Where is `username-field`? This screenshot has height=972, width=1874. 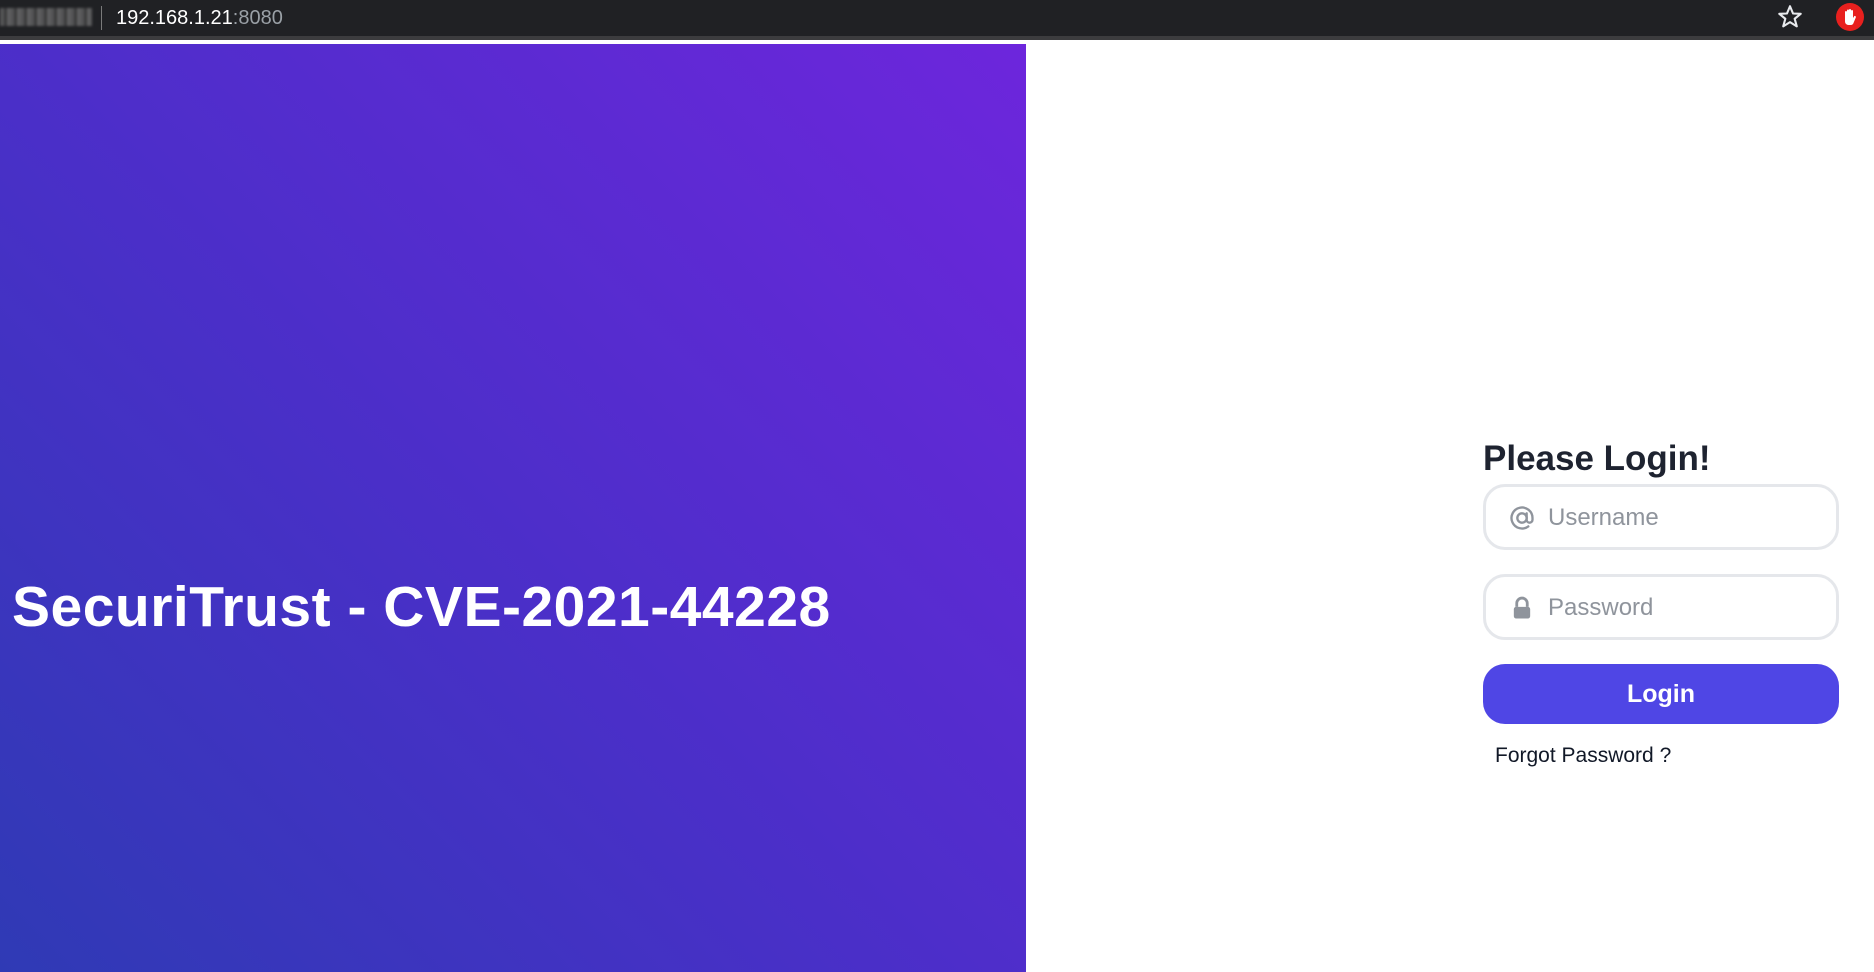
username-field is located at coordinates (1661, 517).